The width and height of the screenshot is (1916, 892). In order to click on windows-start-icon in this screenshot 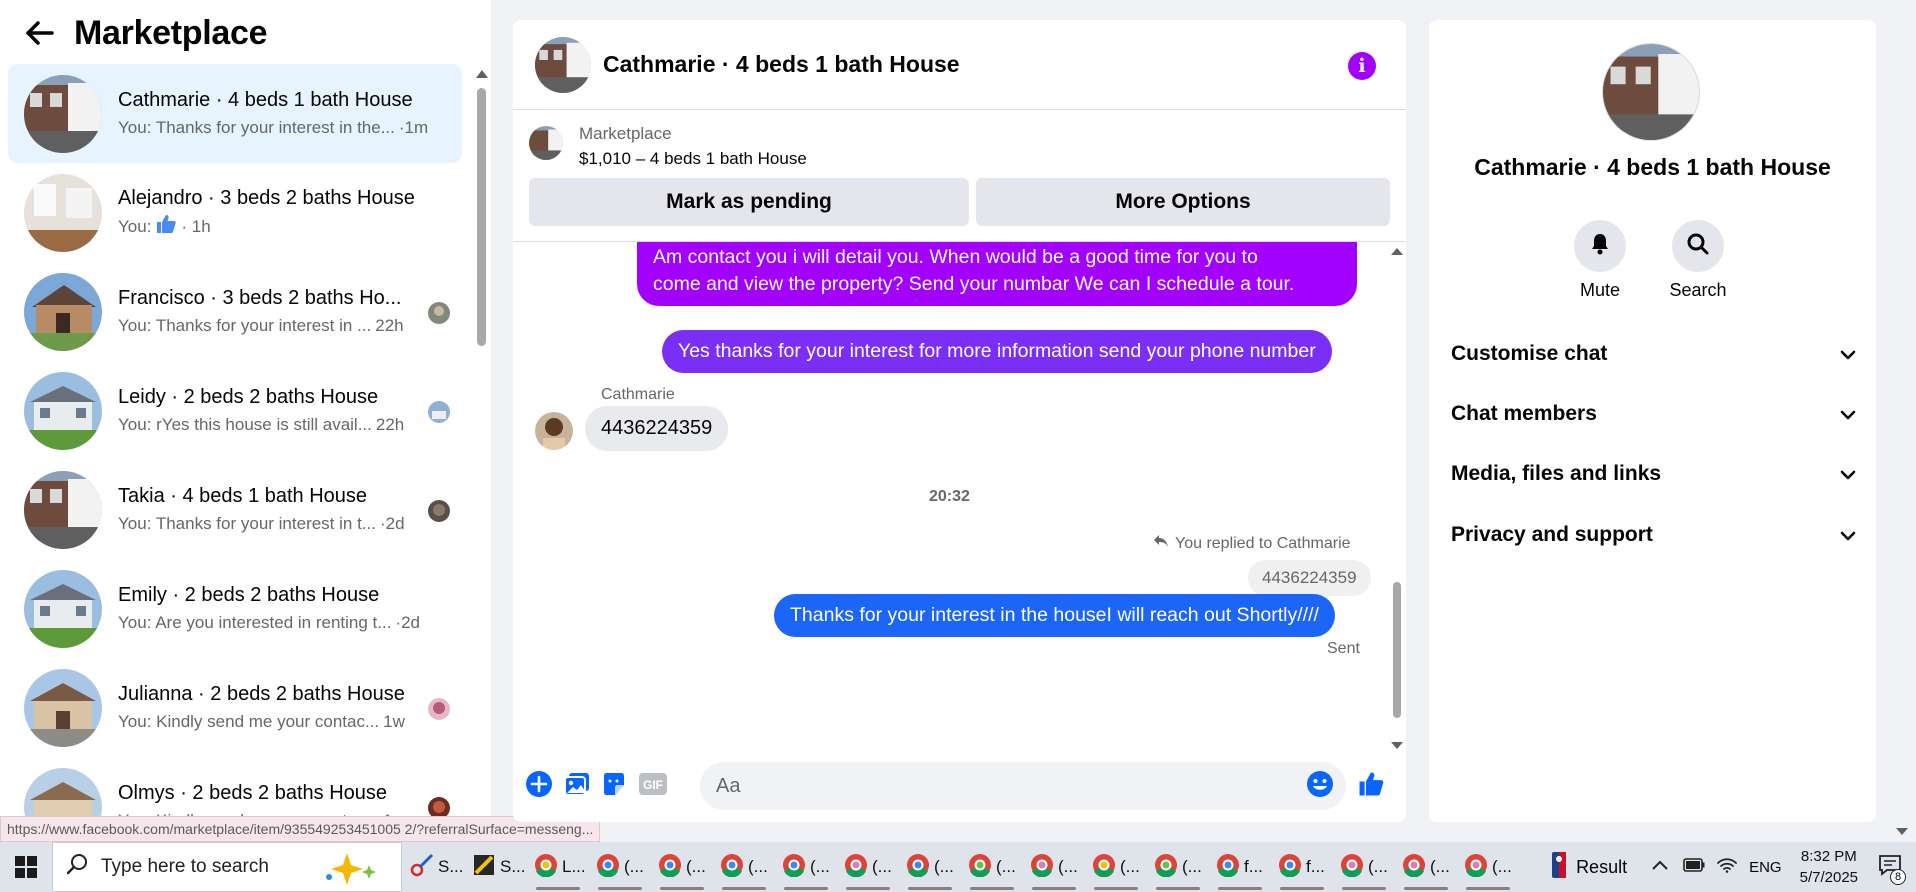, I will do `click(26, 867)`.